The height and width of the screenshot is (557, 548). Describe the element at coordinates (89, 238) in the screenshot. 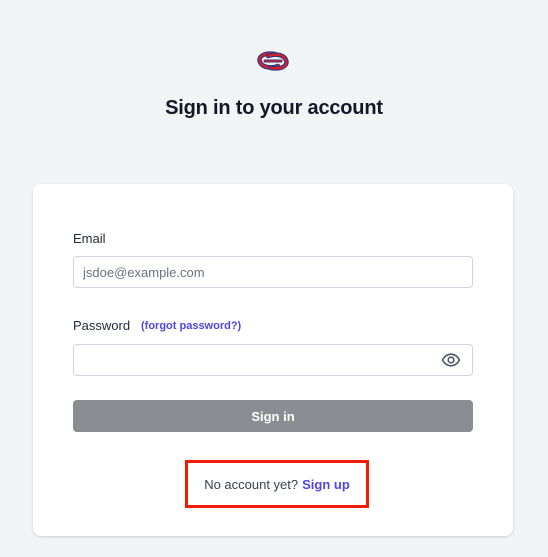

I see `email-label: Email` at that location.